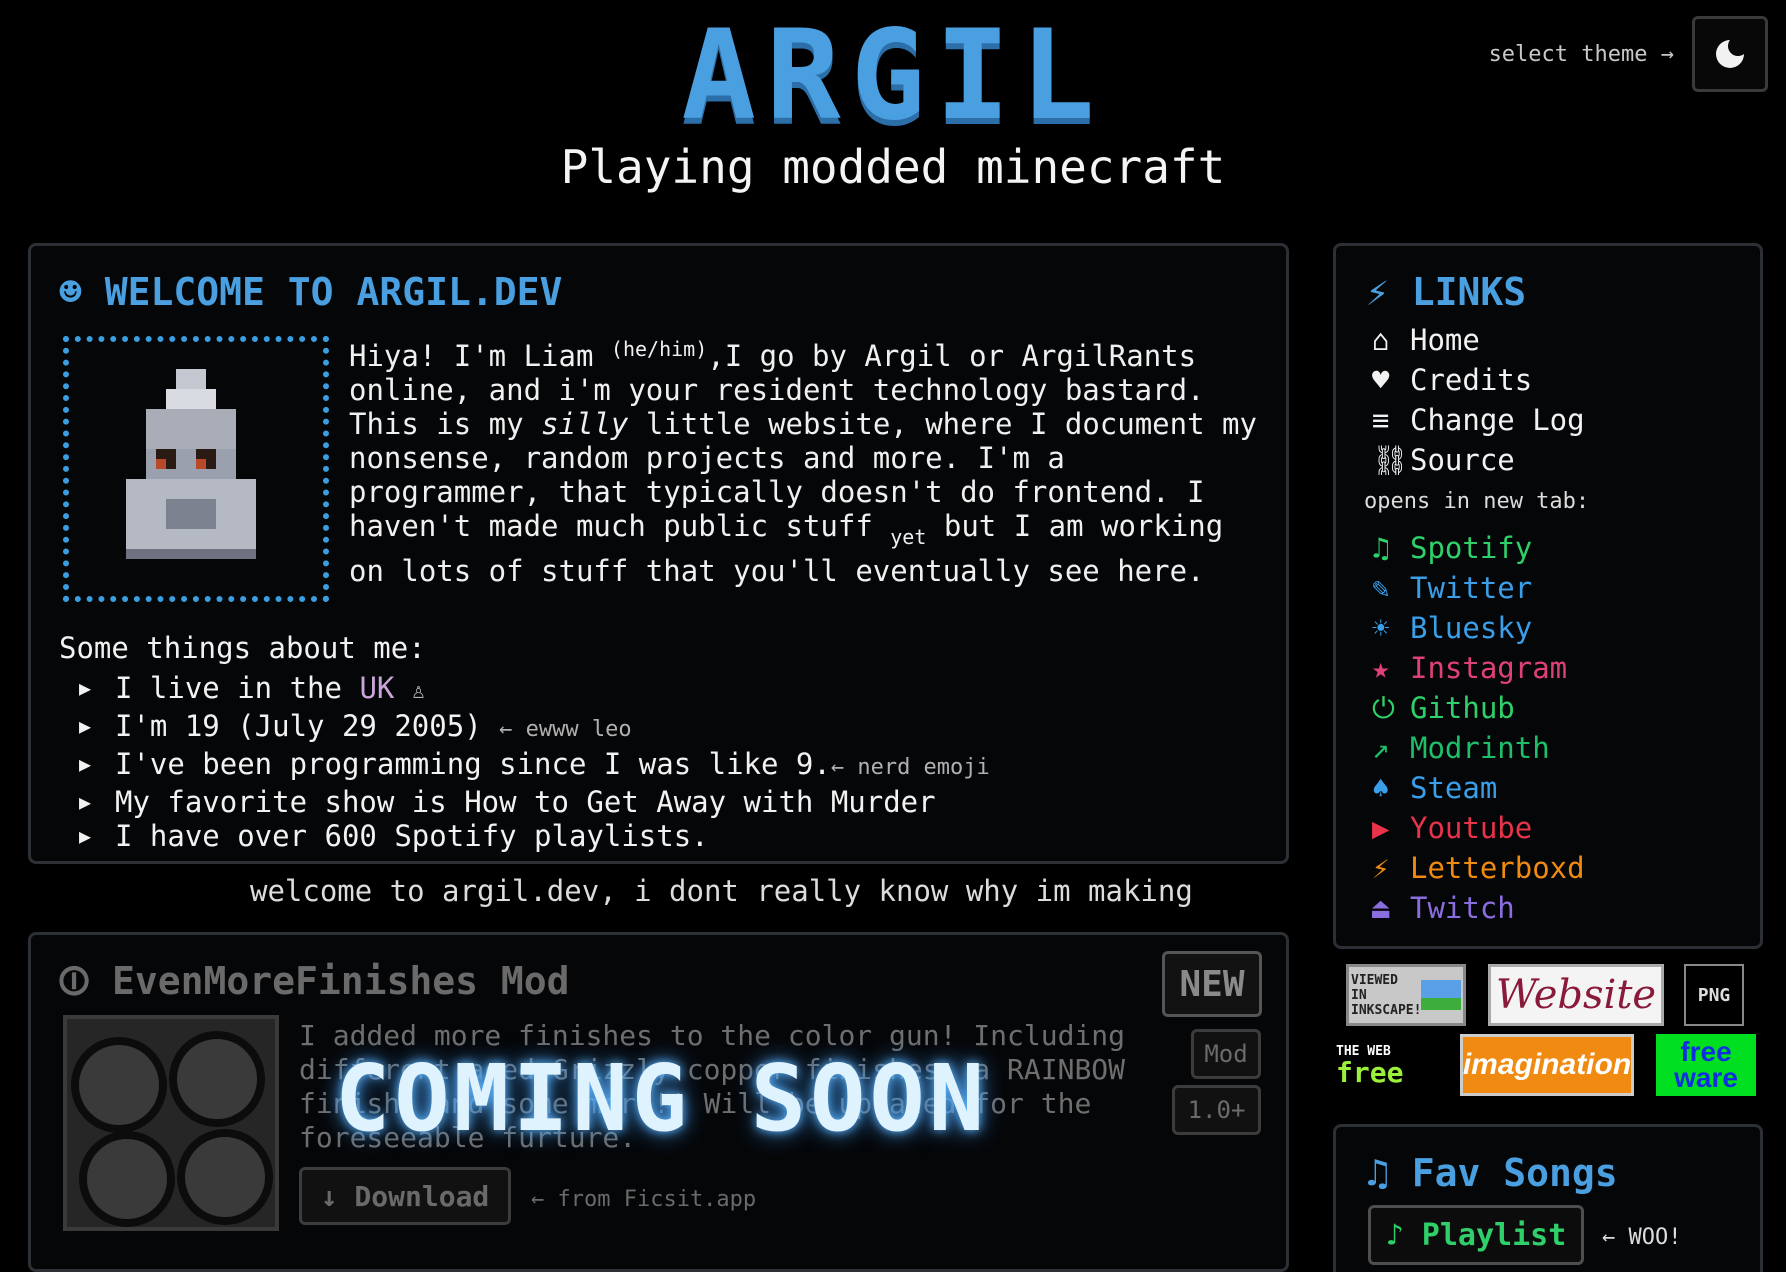 The width and height of the screenshot is (1786, 1272). What do you see at coordinates (1441, 995) in the screenshot?
I see `landscape-icon` at bounding box center [1441, 995].